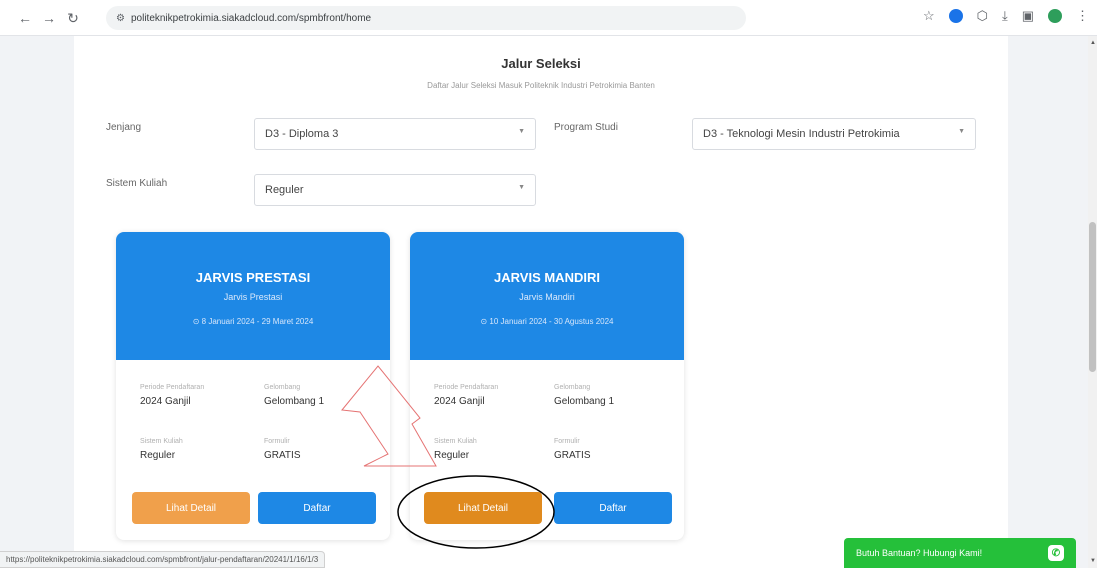  I want to click on card-subtitle: Jarvis Mandiri, so click(547, 297).